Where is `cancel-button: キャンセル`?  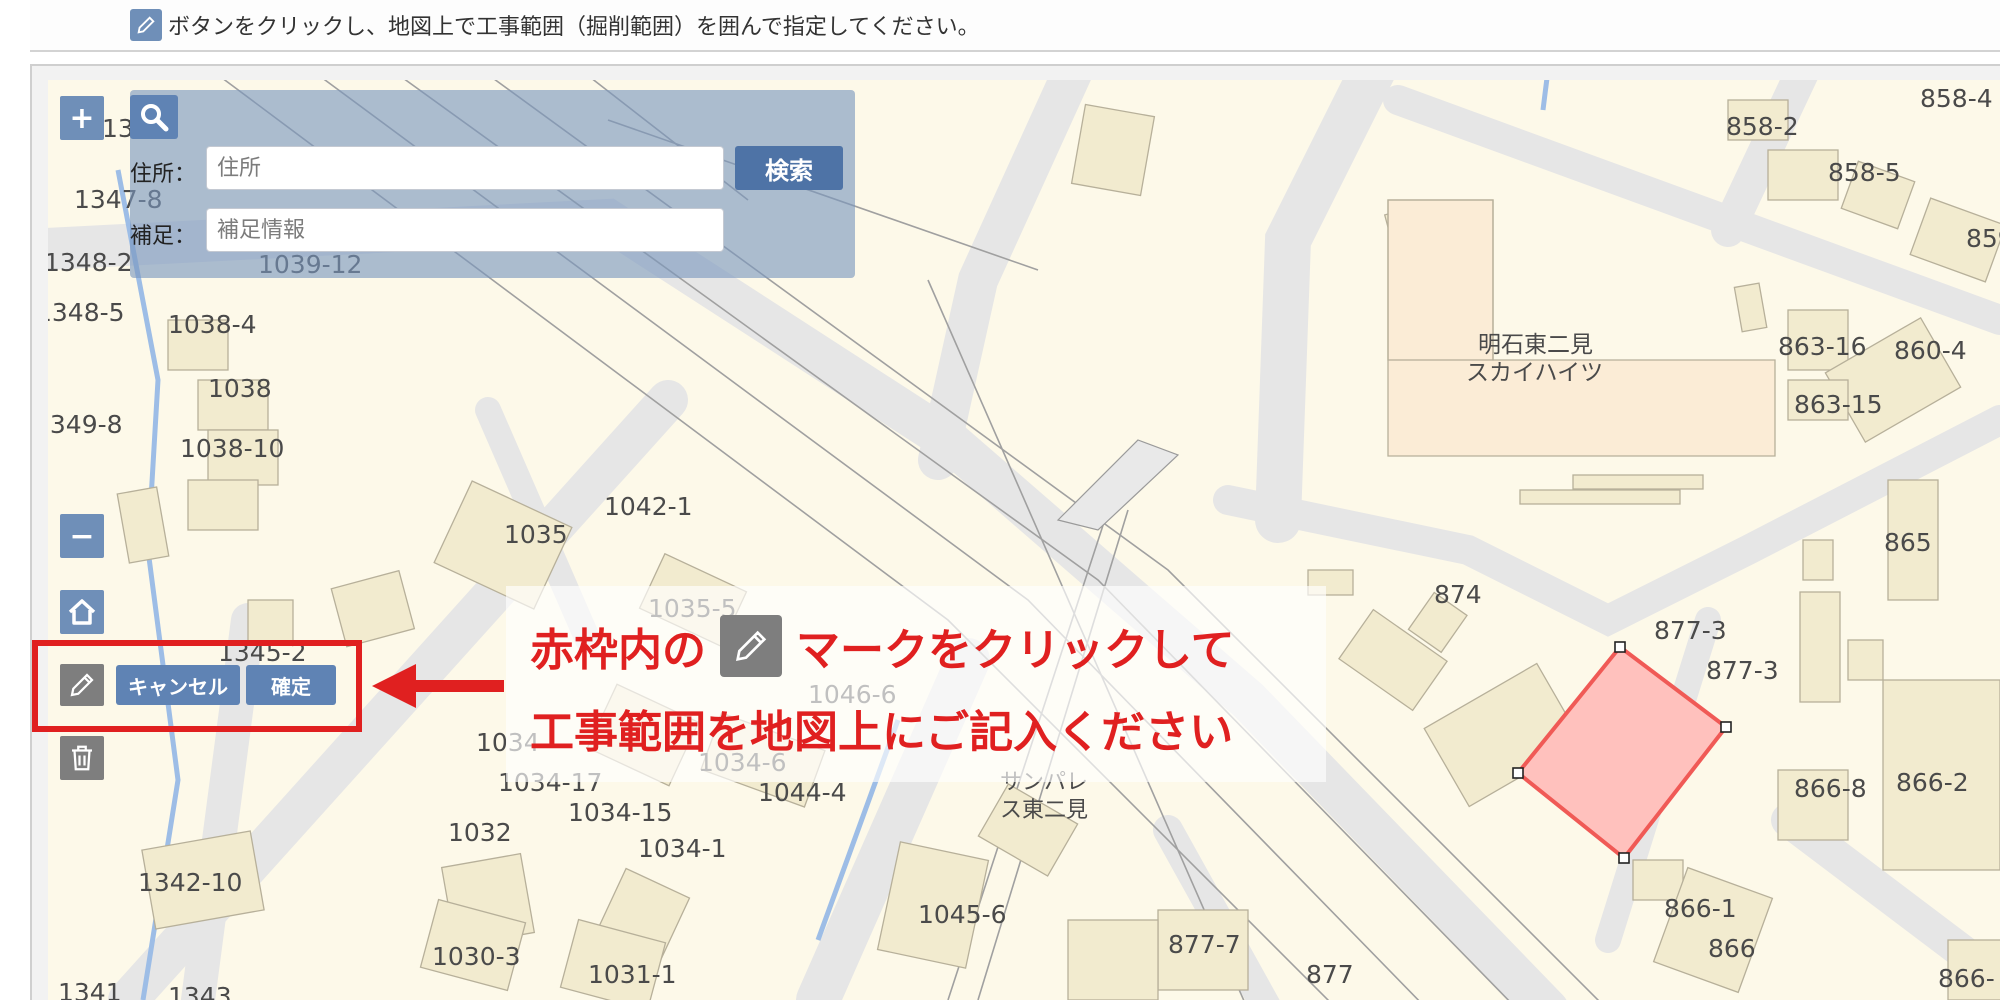 cancel-button: キャンセル is located at coordinates (178, 685).